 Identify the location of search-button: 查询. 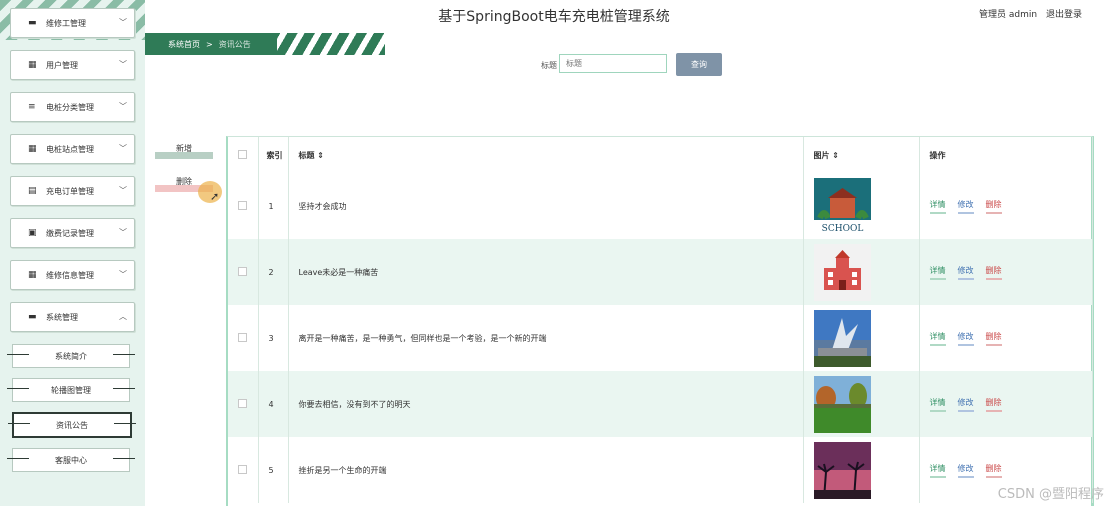
(699, 64).